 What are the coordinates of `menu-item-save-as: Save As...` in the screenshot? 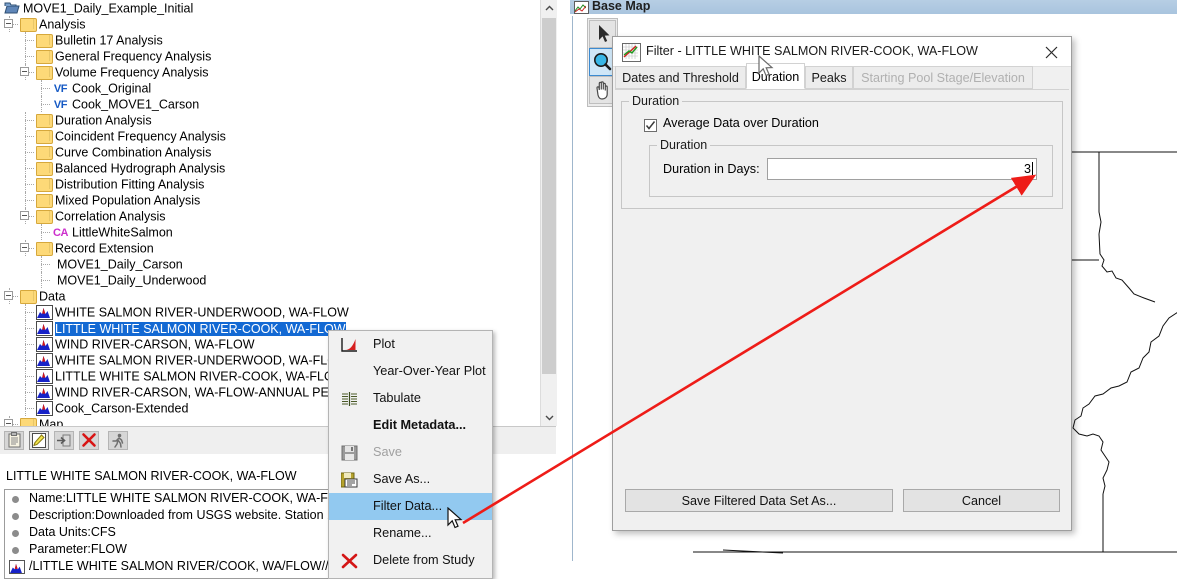 It's located at (410, 479).